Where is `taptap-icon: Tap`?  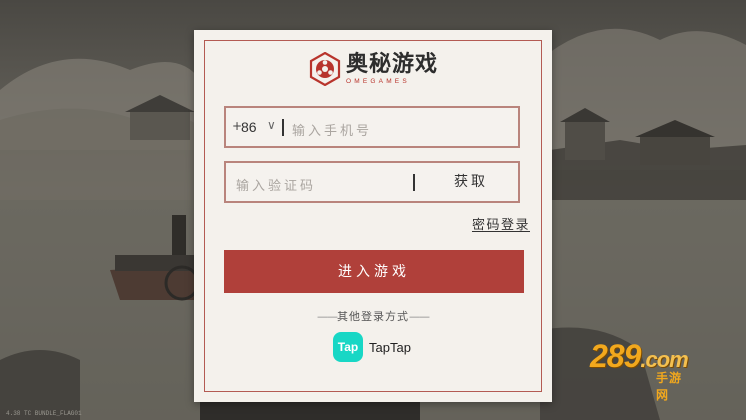 taptap-icon: Tap is located at coordinates (348, 347).